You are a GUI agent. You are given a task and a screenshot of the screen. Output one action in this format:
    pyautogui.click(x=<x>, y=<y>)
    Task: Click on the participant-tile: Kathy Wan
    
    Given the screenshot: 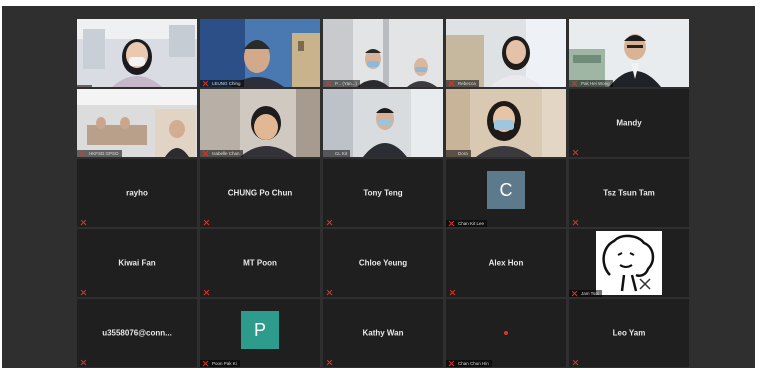 What is the action you would take?
    pyautogui.click(x=383, y=333)
    